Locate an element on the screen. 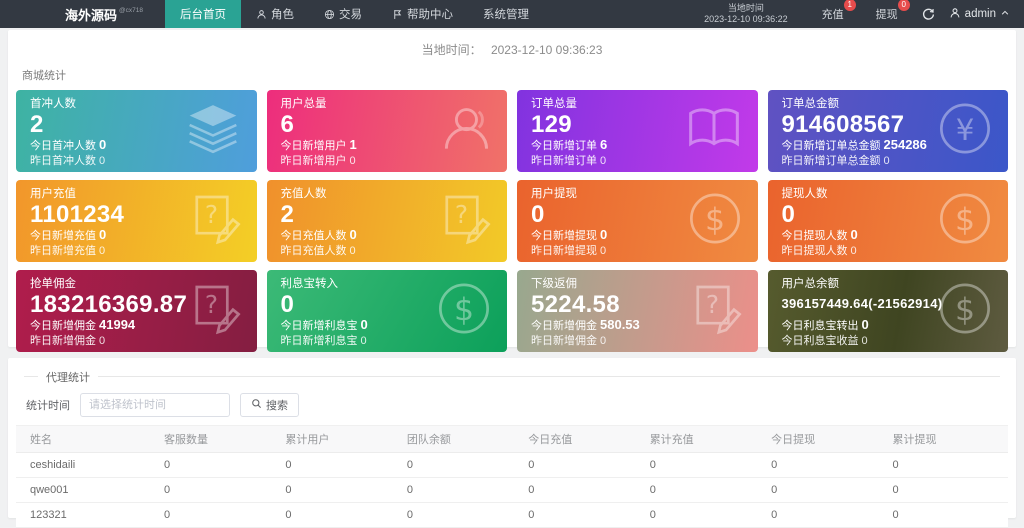 This screenshot has height=528, width=1024. col-service-count: 客服数量 is located at coordinates (219, 439).